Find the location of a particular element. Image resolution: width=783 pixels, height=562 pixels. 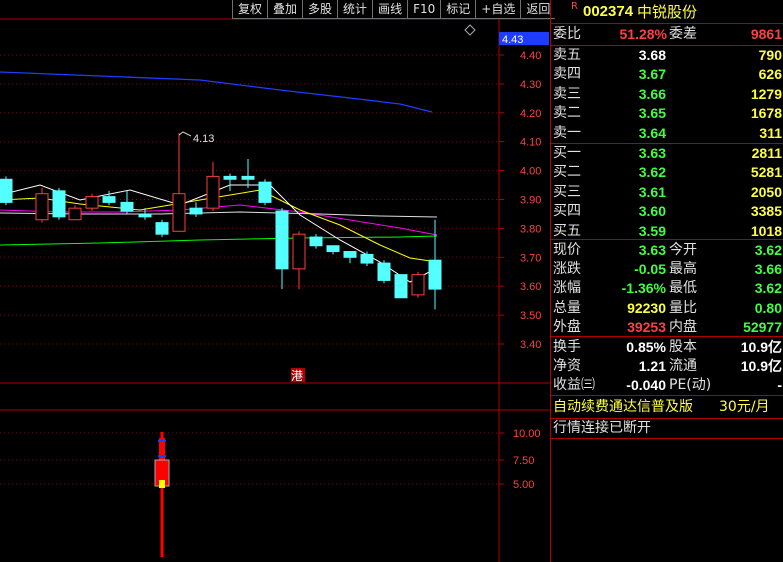

bid-volume: 2050 is located at coordinates (766, 191).